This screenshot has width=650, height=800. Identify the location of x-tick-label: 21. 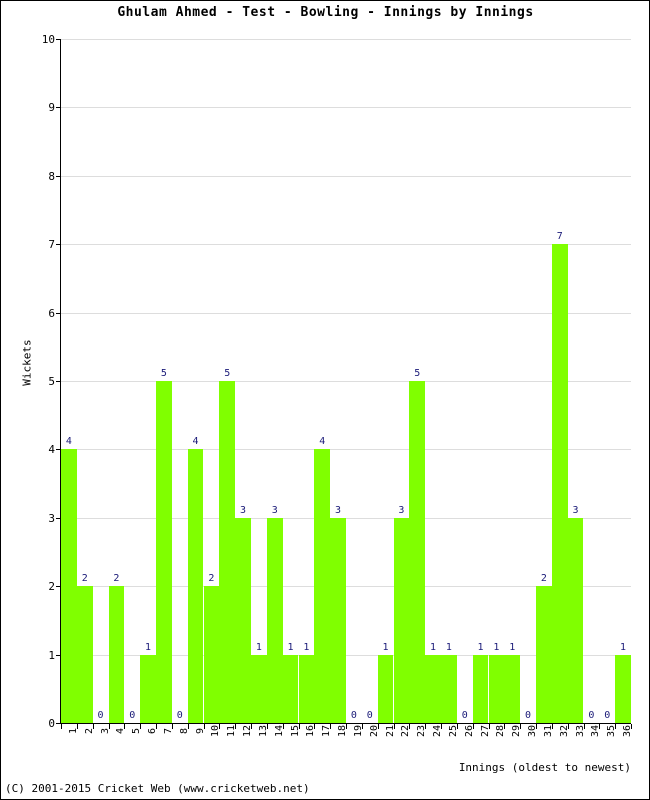
(390, 731).